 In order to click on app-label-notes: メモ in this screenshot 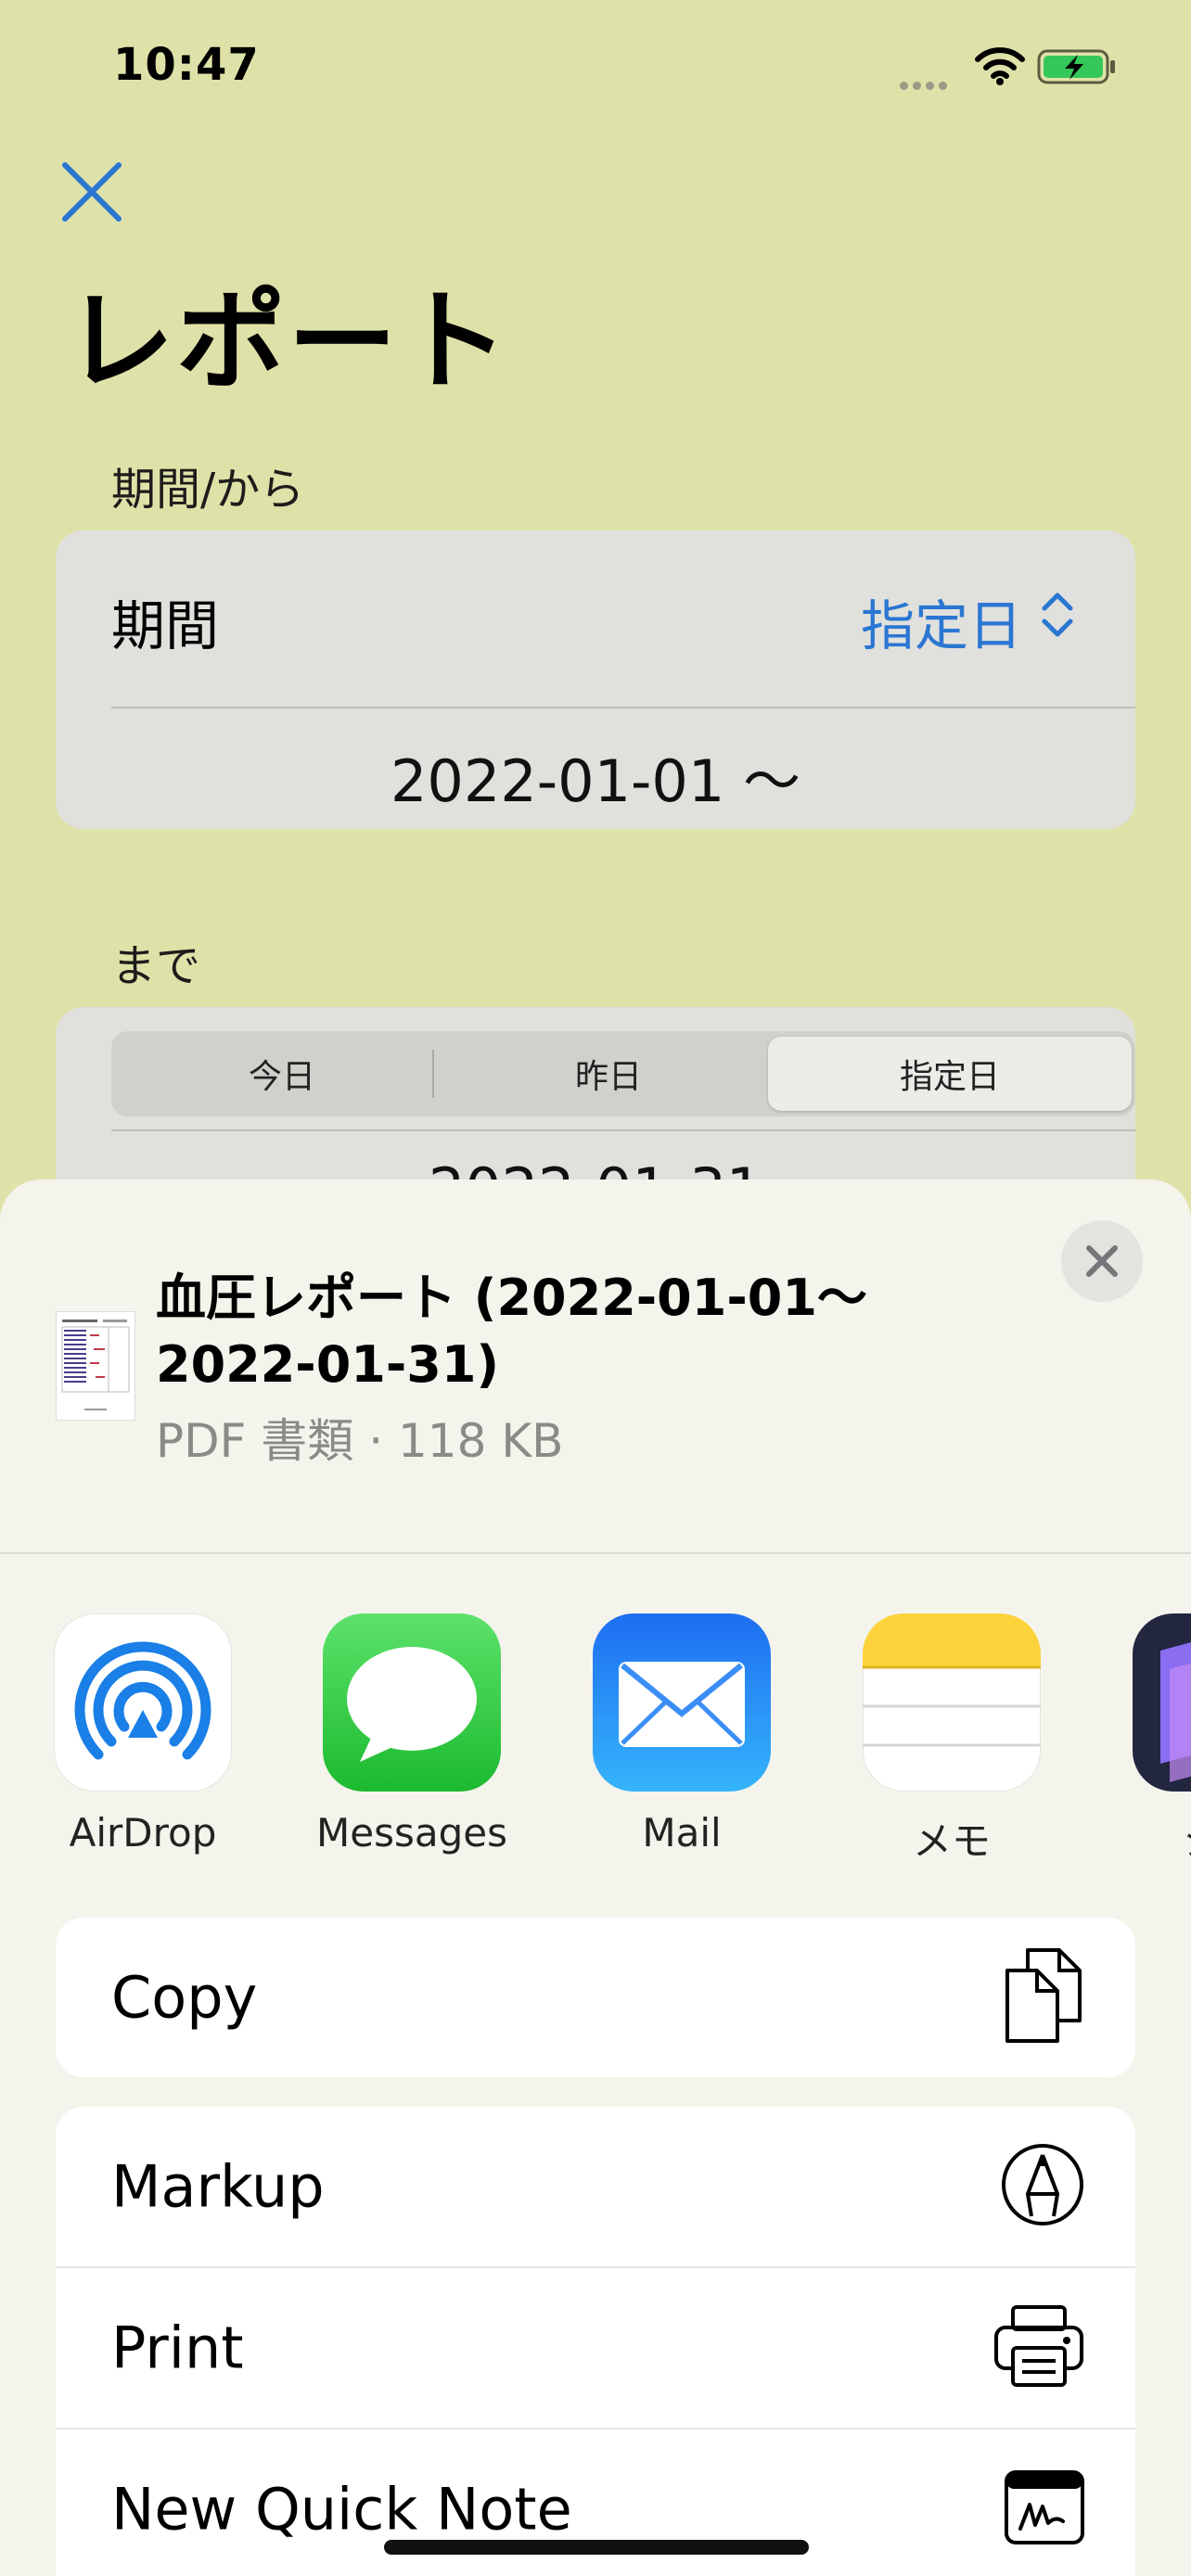, I will do `click(951, 1841)`.